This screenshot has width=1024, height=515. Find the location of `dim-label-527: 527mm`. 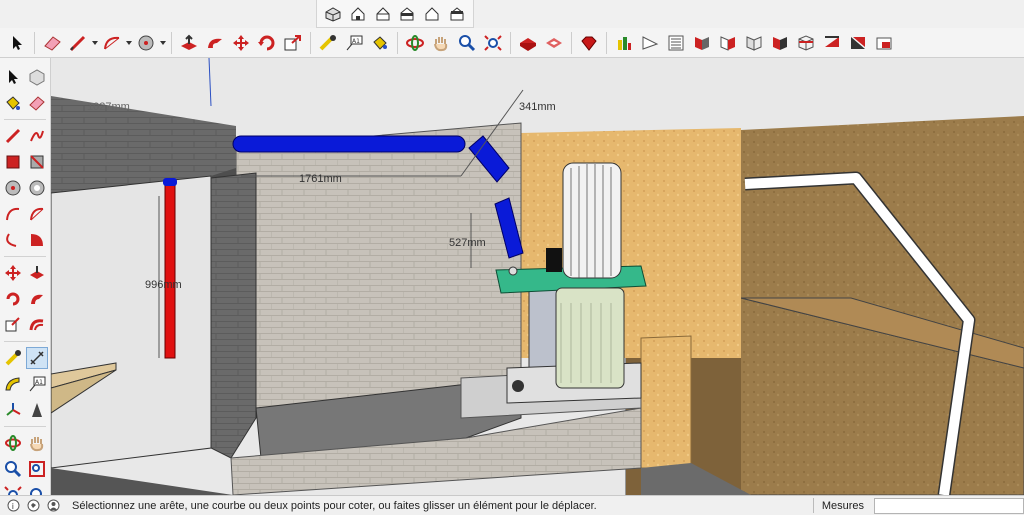

dim-label-527: 527mm is located at coordinates (467, 243).